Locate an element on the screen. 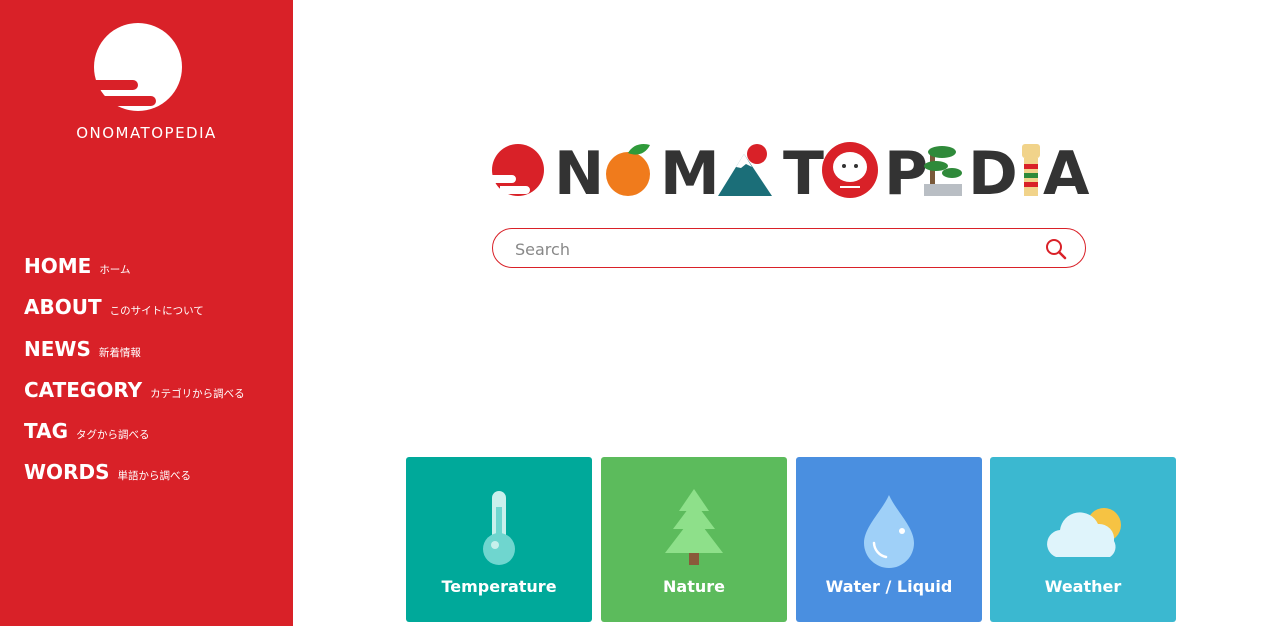 The width and height of the screenshot is (1280, 626). kokeshi-letter-i-icon is located at coordinates (1031, 170).